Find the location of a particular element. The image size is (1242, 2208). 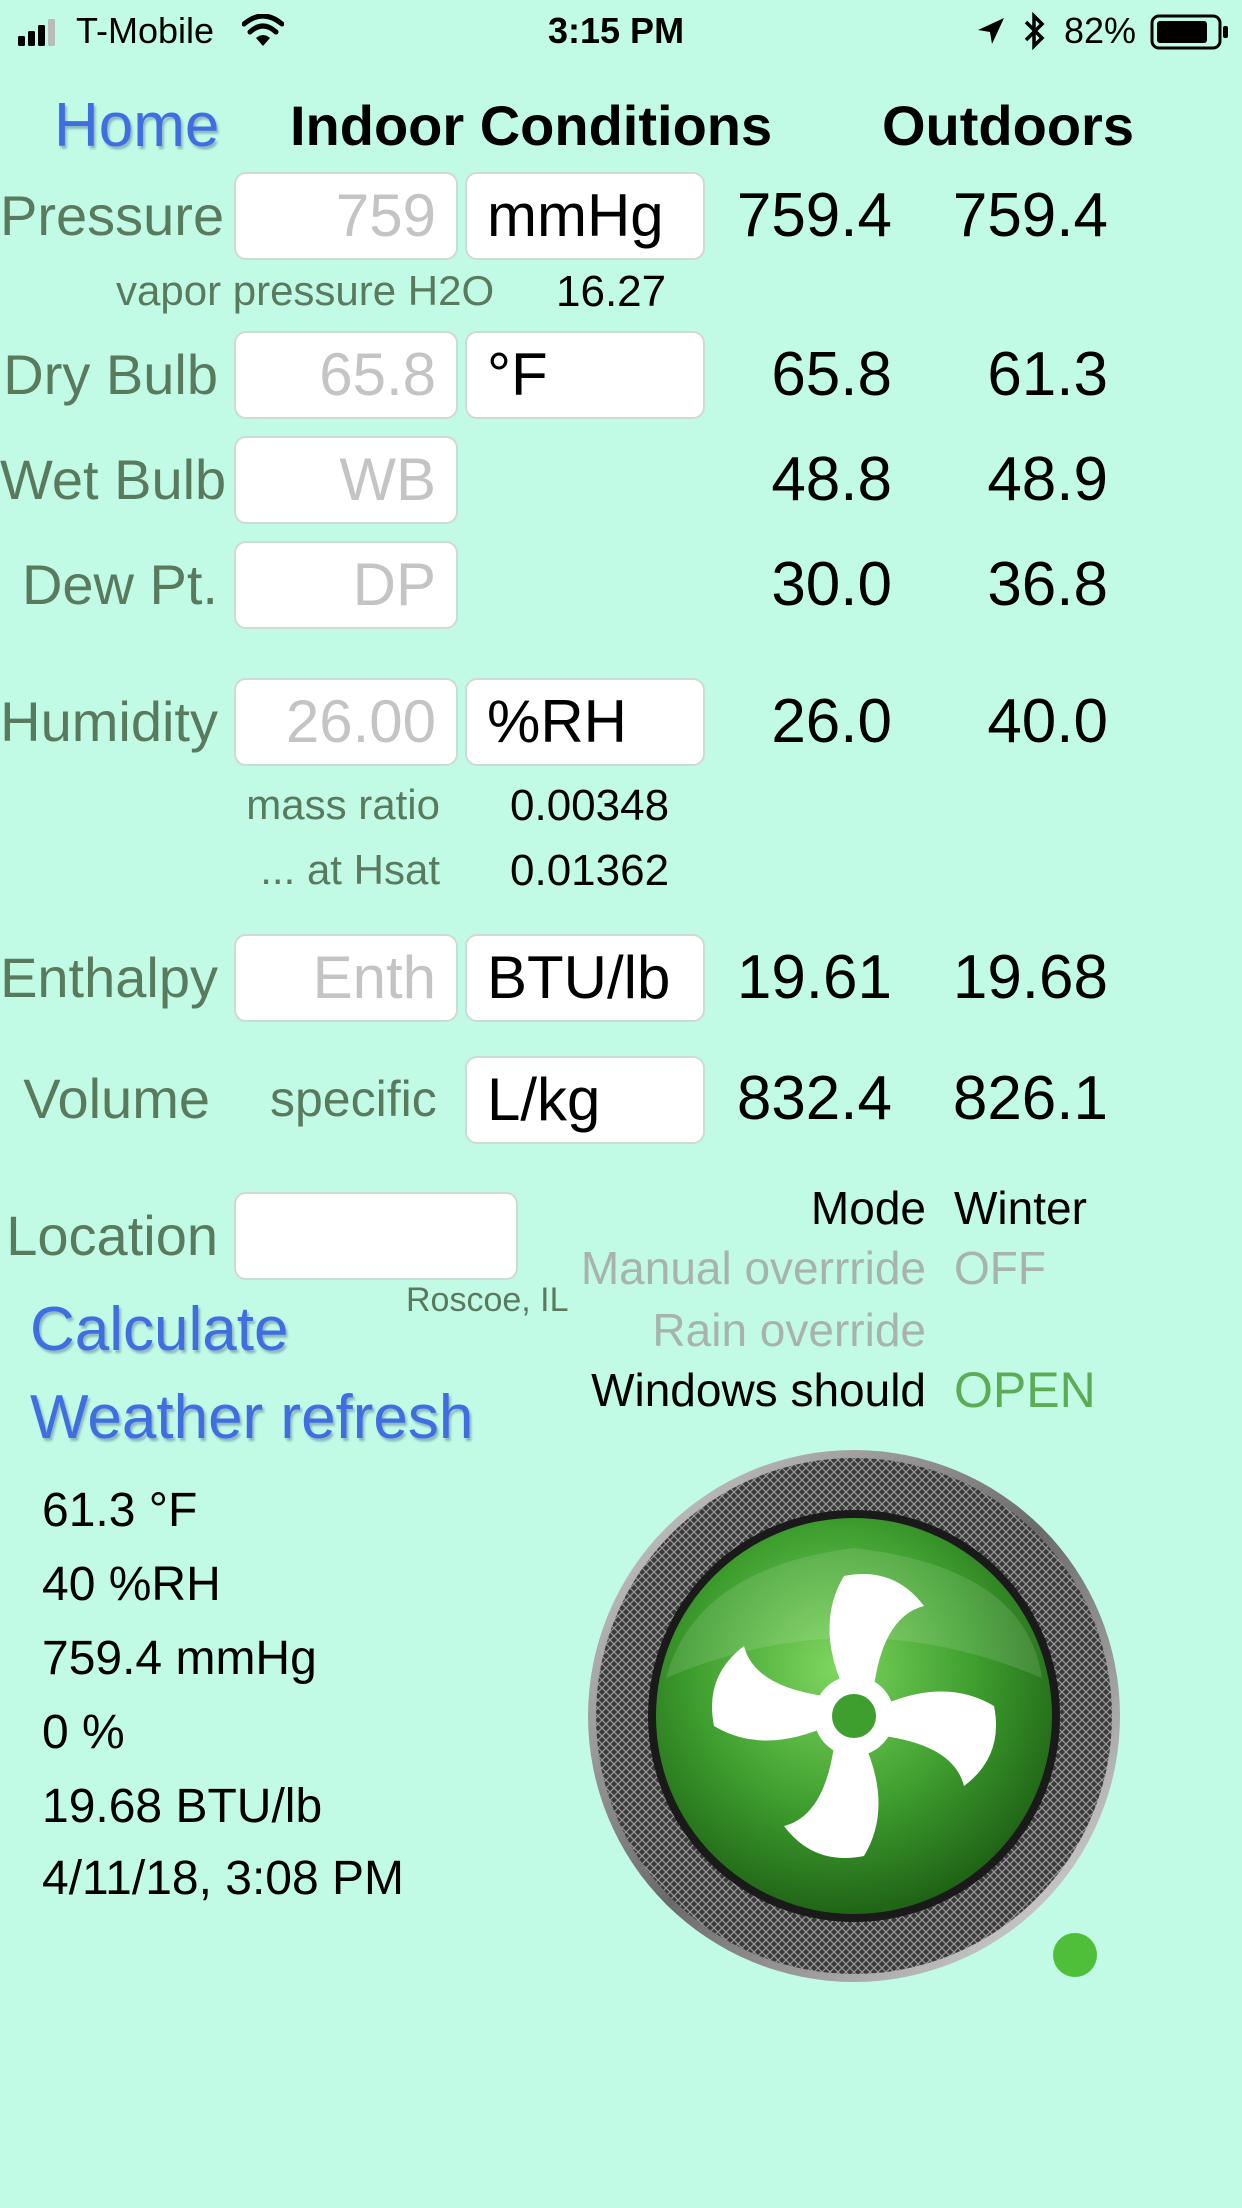

dry-bulb-input: 65.8 is located at coordinates (346, 375).